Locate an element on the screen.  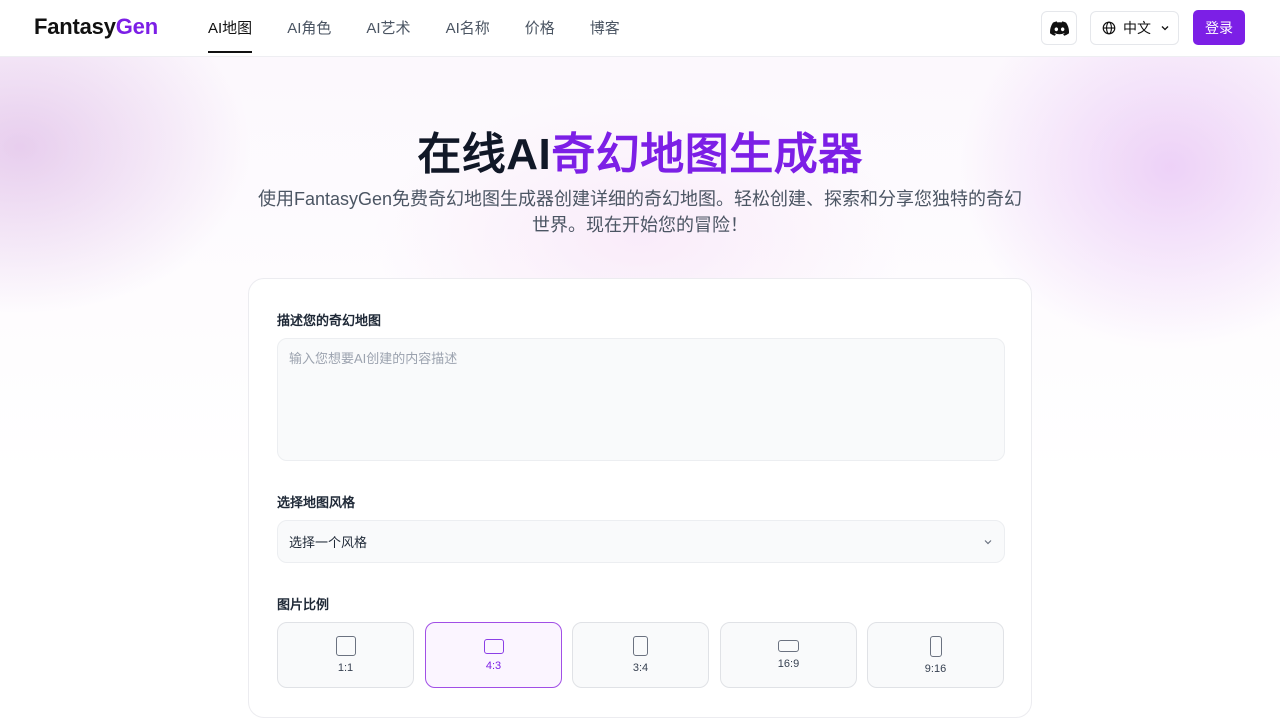
ratio-options: 1:1 4:3 3:4 16:9 9:16 is located at coordinates (641, 655).